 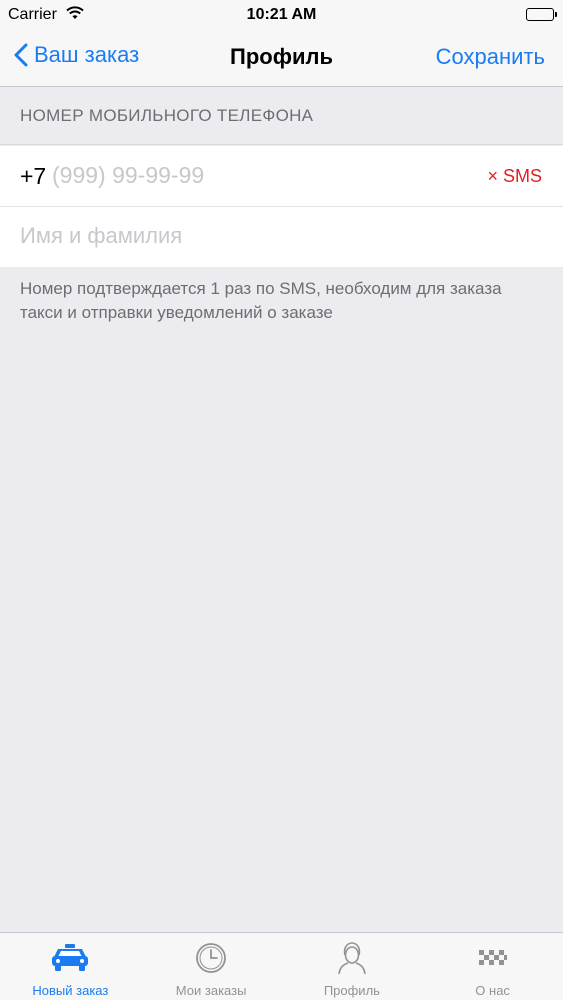 I want to click on status-bar: Carrier 10:21 AM, so click(x=281, y=15).